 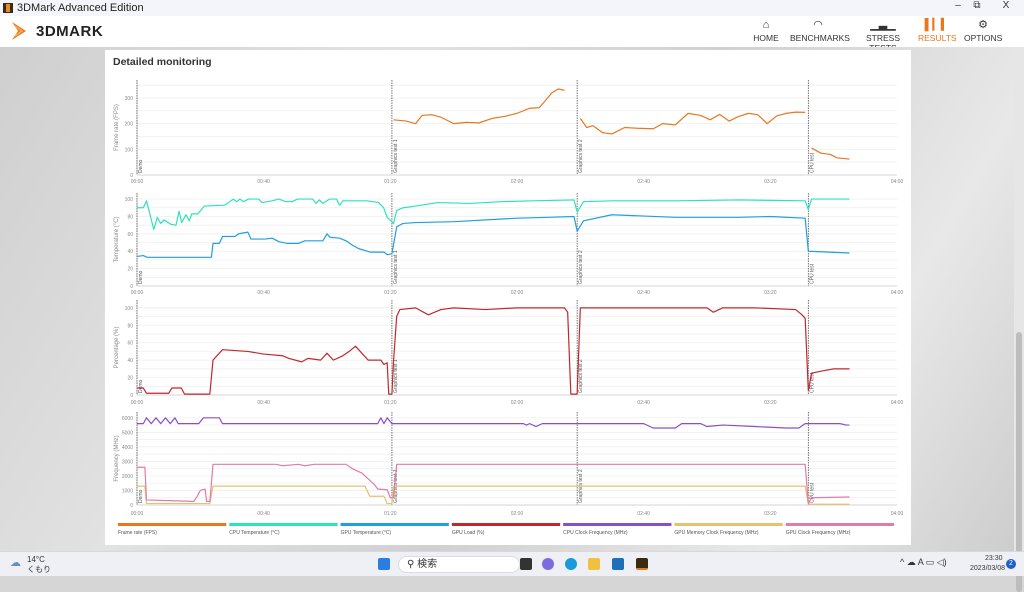 I want to click on legend-item: GPU Temperature (°C), so click(x=394, y=529).